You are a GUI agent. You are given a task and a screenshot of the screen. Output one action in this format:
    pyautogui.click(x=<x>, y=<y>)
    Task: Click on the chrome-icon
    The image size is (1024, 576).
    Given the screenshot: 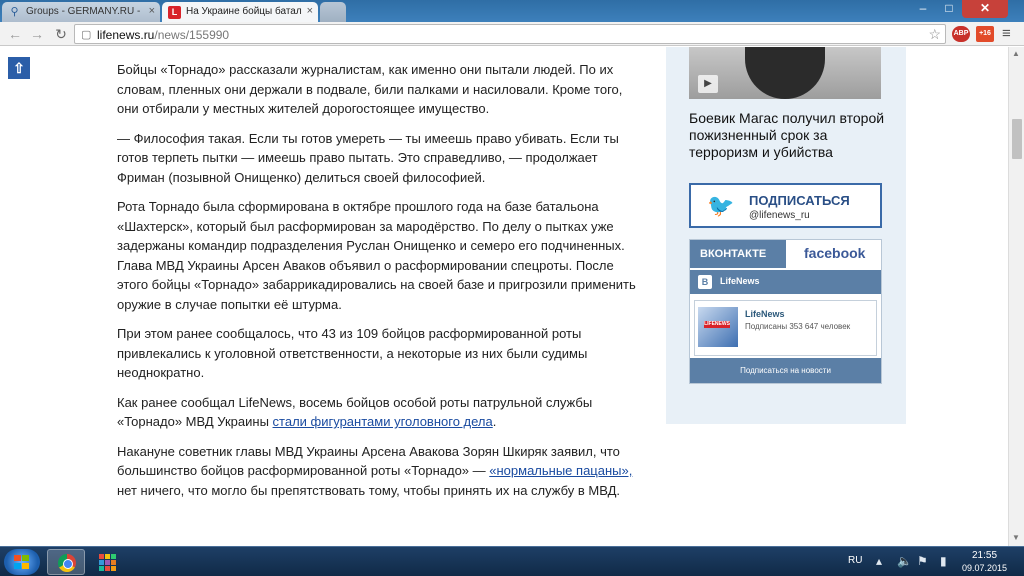 What is the action you would take?
    pyautogui.click(x=67, y=563)
    